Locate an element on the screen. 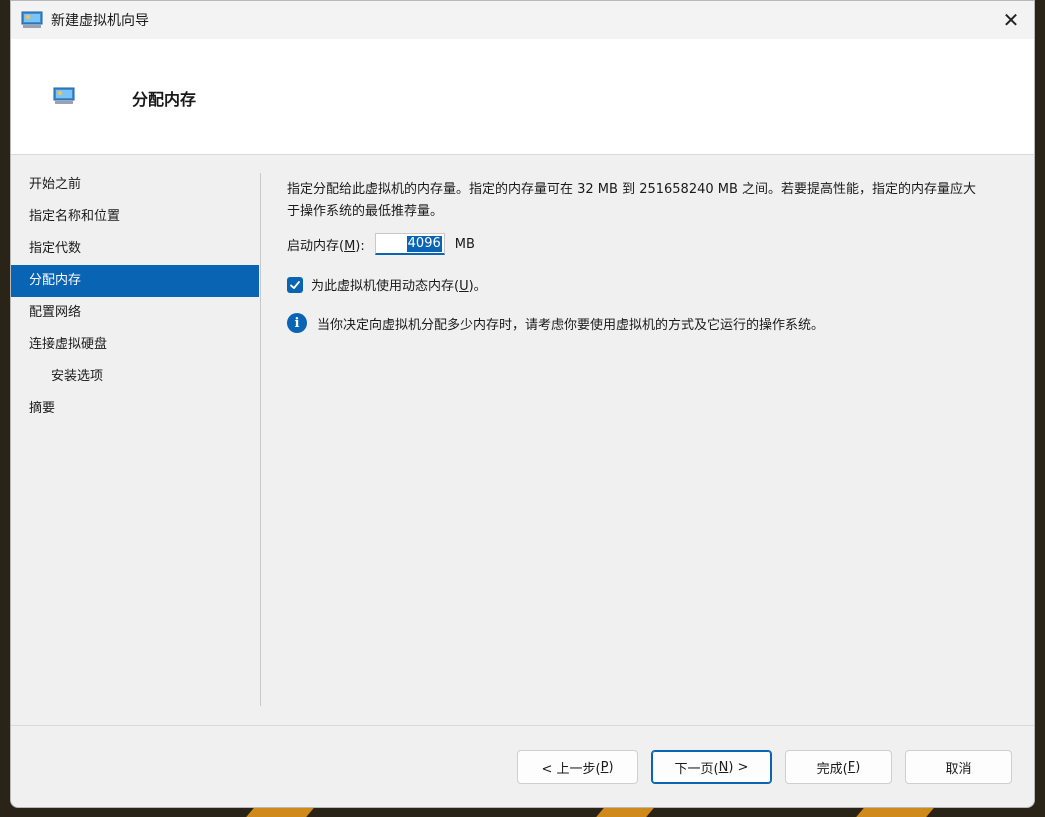 This screenshot has width=1045, height=817. sidebar-item-before-you-begin: 开始之前 is located at coordinates (135, 185).